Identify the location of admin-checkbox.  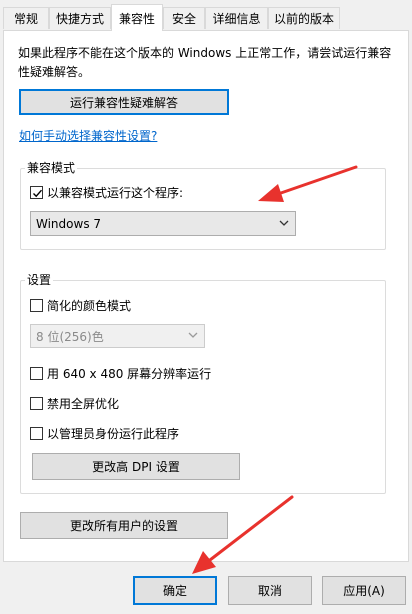
(36, 433).